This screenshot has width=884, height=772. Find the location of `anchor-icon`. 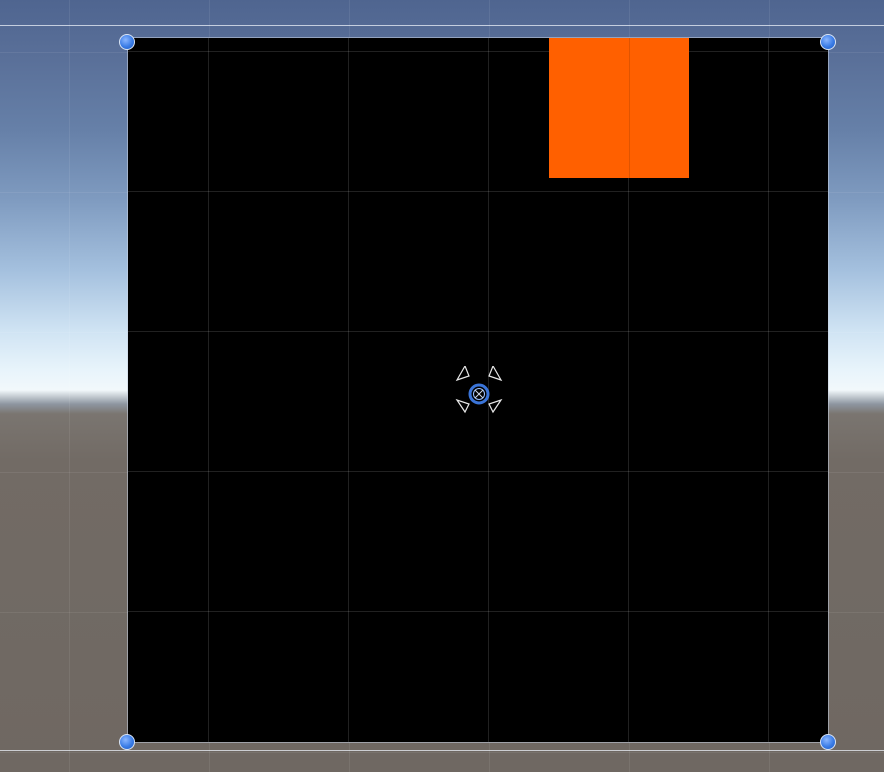

anchor-icon is located at coordinates (479, 389).